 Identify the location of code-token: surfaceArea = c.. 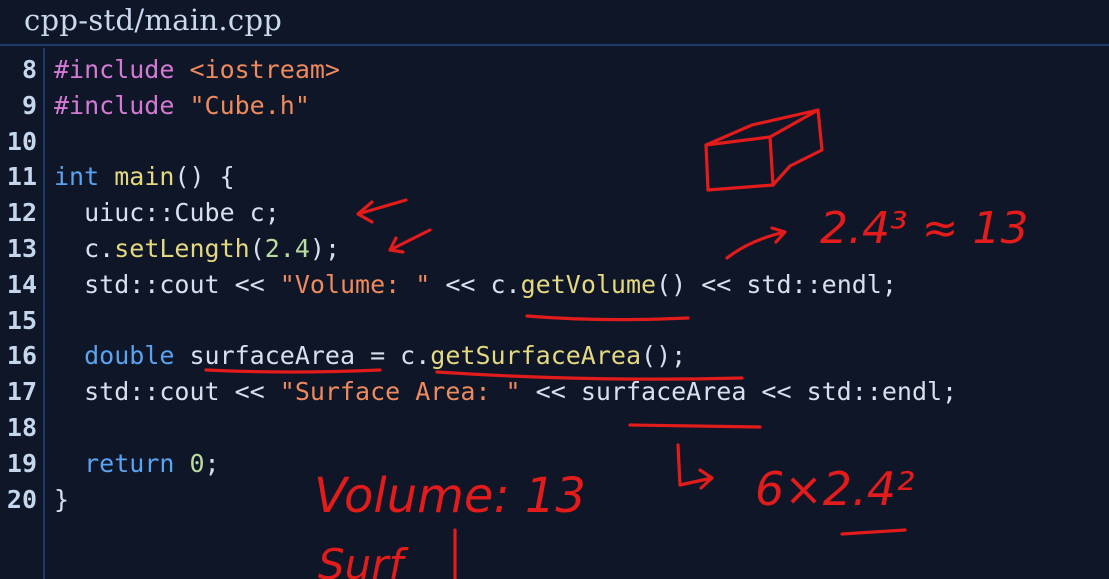
(310, 356).